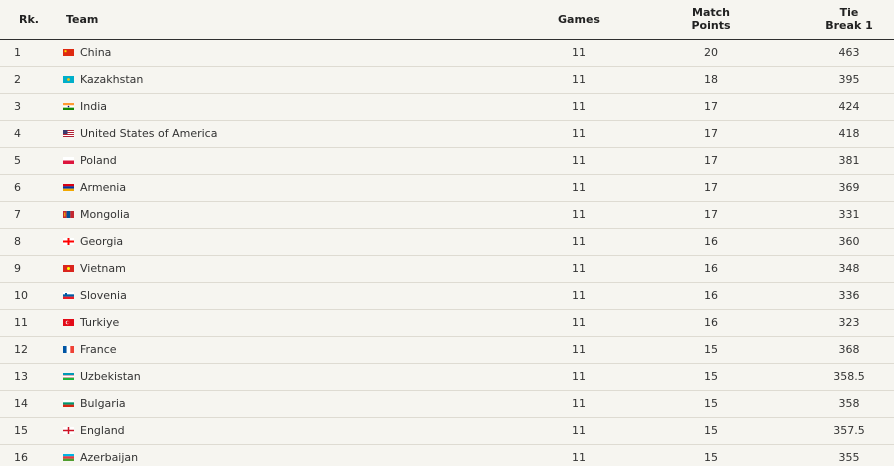  What do you see at coordinates (447, 20) in the screenshot?
I see `table-header: Rk. Team Games Match Points Tie Break 1` at bounding box center [447, 20].